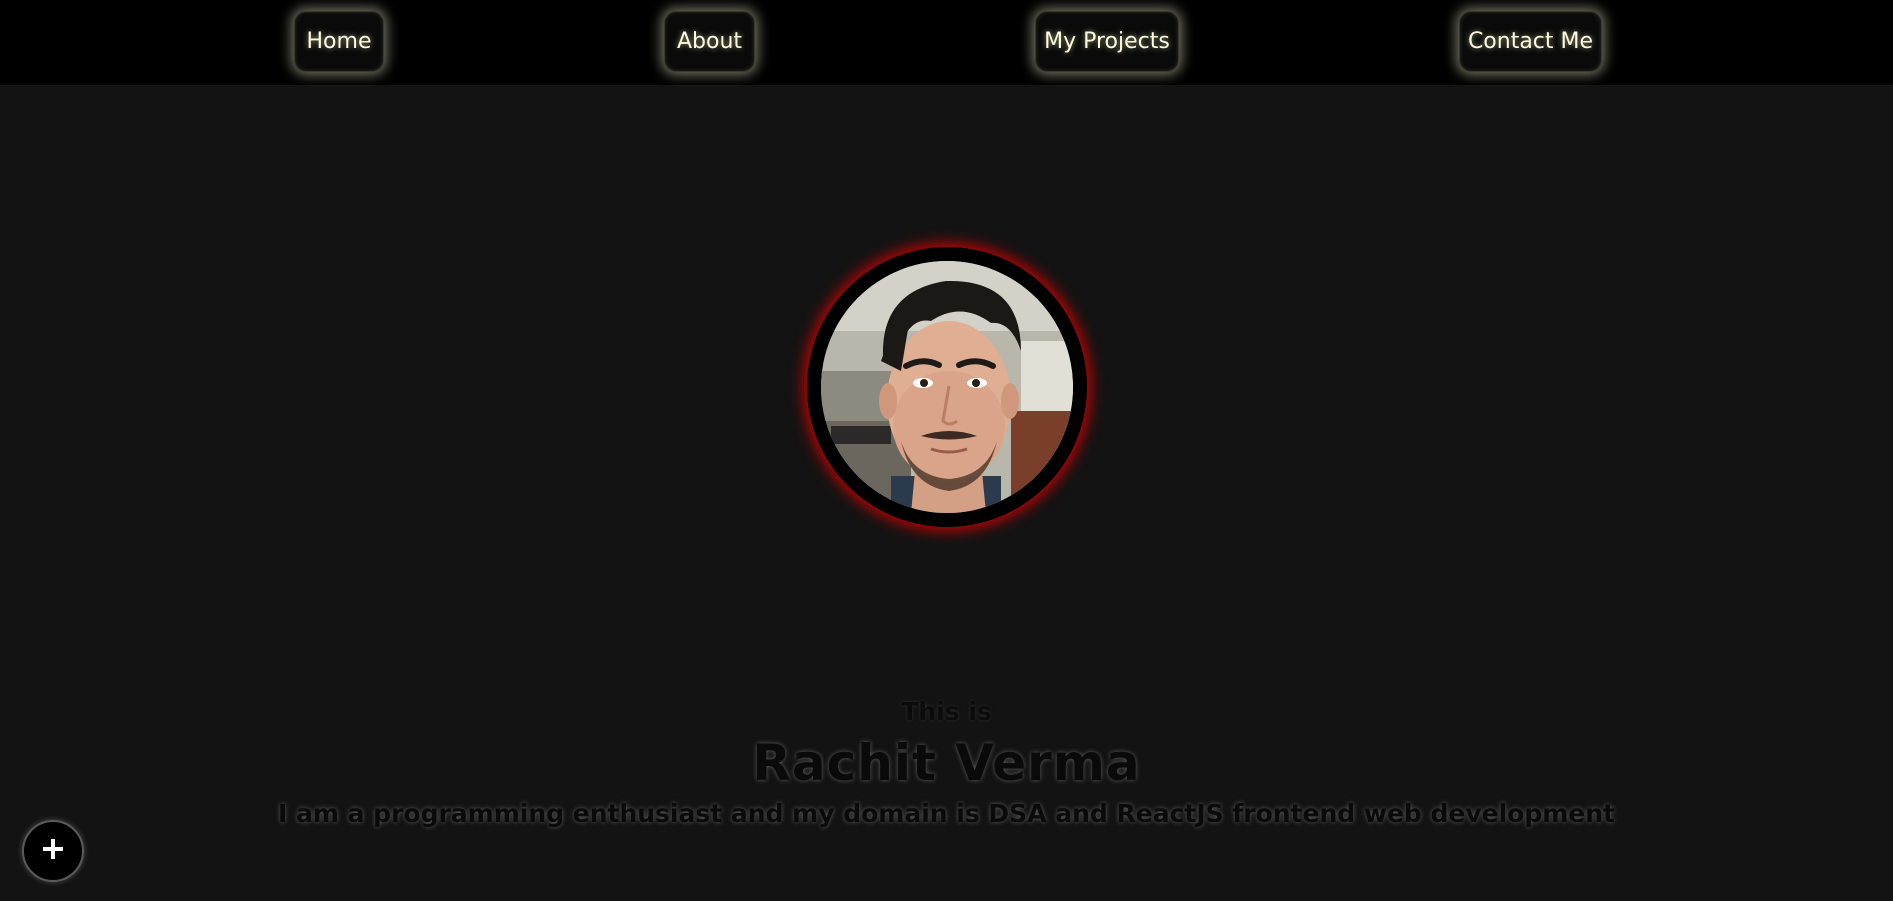 The width and height of the screenshot is (1893, 901). Describe the element at coordinates (946, 763) in the screenshot. I see `hero-name: Rachit Verma` at that location.